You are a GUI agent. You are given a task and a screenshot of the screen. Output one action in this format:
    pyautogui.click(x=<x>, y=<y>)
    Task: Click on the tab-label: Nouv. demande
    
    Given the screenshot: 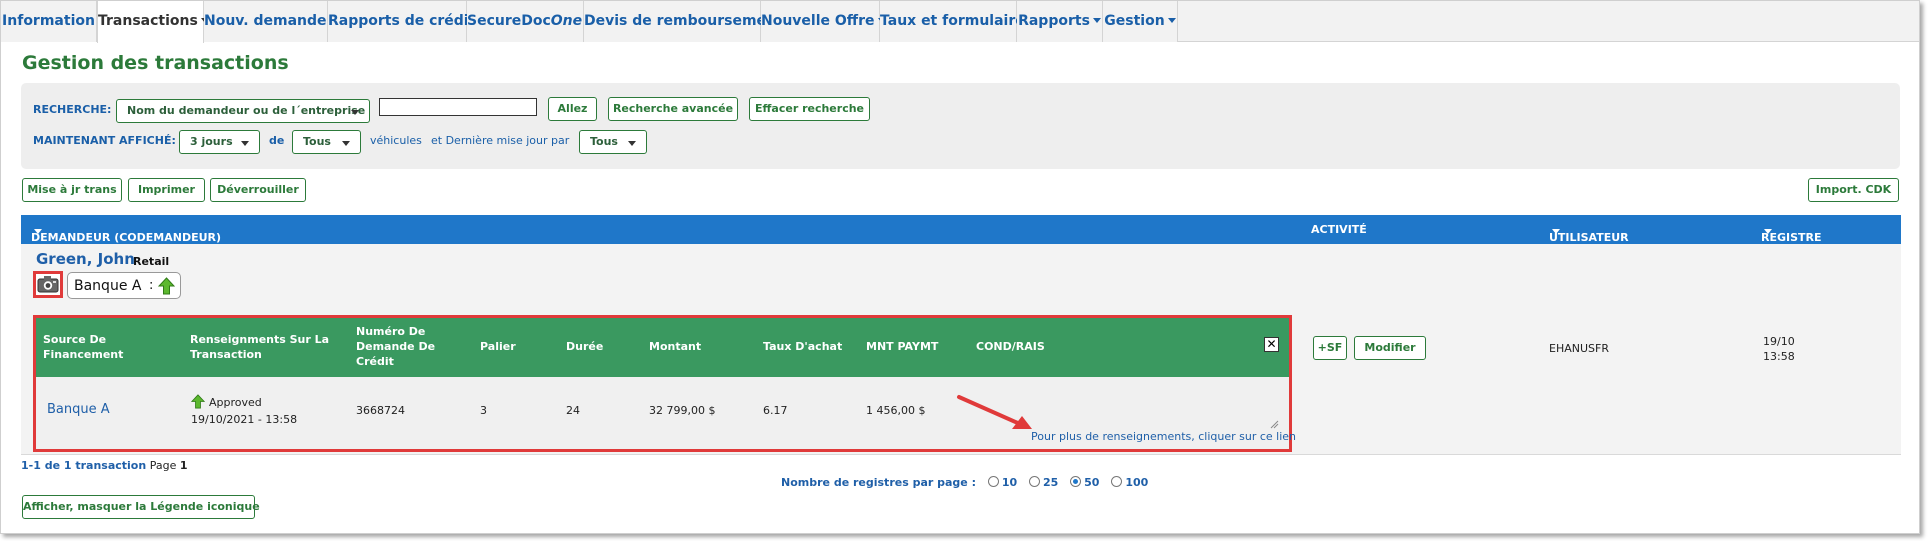 What is the action you would take?
    pyautogui.click(x=265, y=21)
    